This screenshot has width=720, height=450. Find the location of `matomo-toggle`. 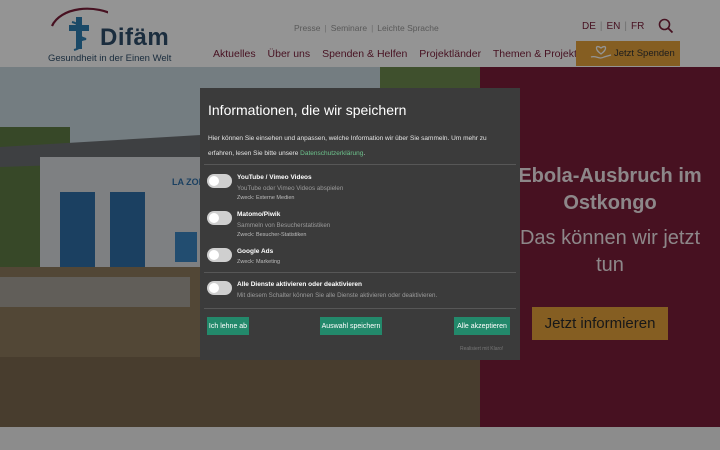

matomo-toggle is located at coordinates (219, 218).